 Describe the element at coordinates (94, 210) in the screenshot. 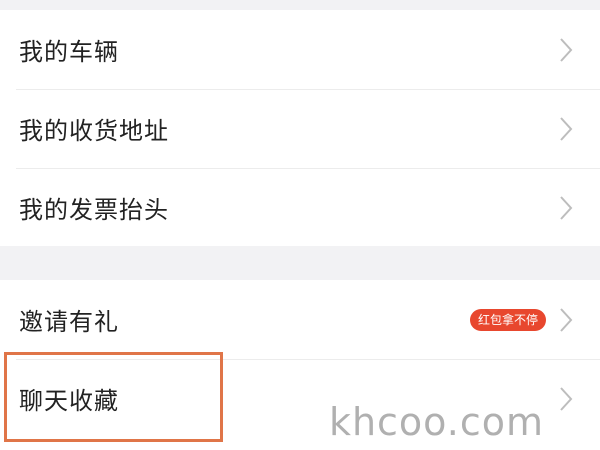

I see `menu-item-label: 我的发票抬头` at that location.